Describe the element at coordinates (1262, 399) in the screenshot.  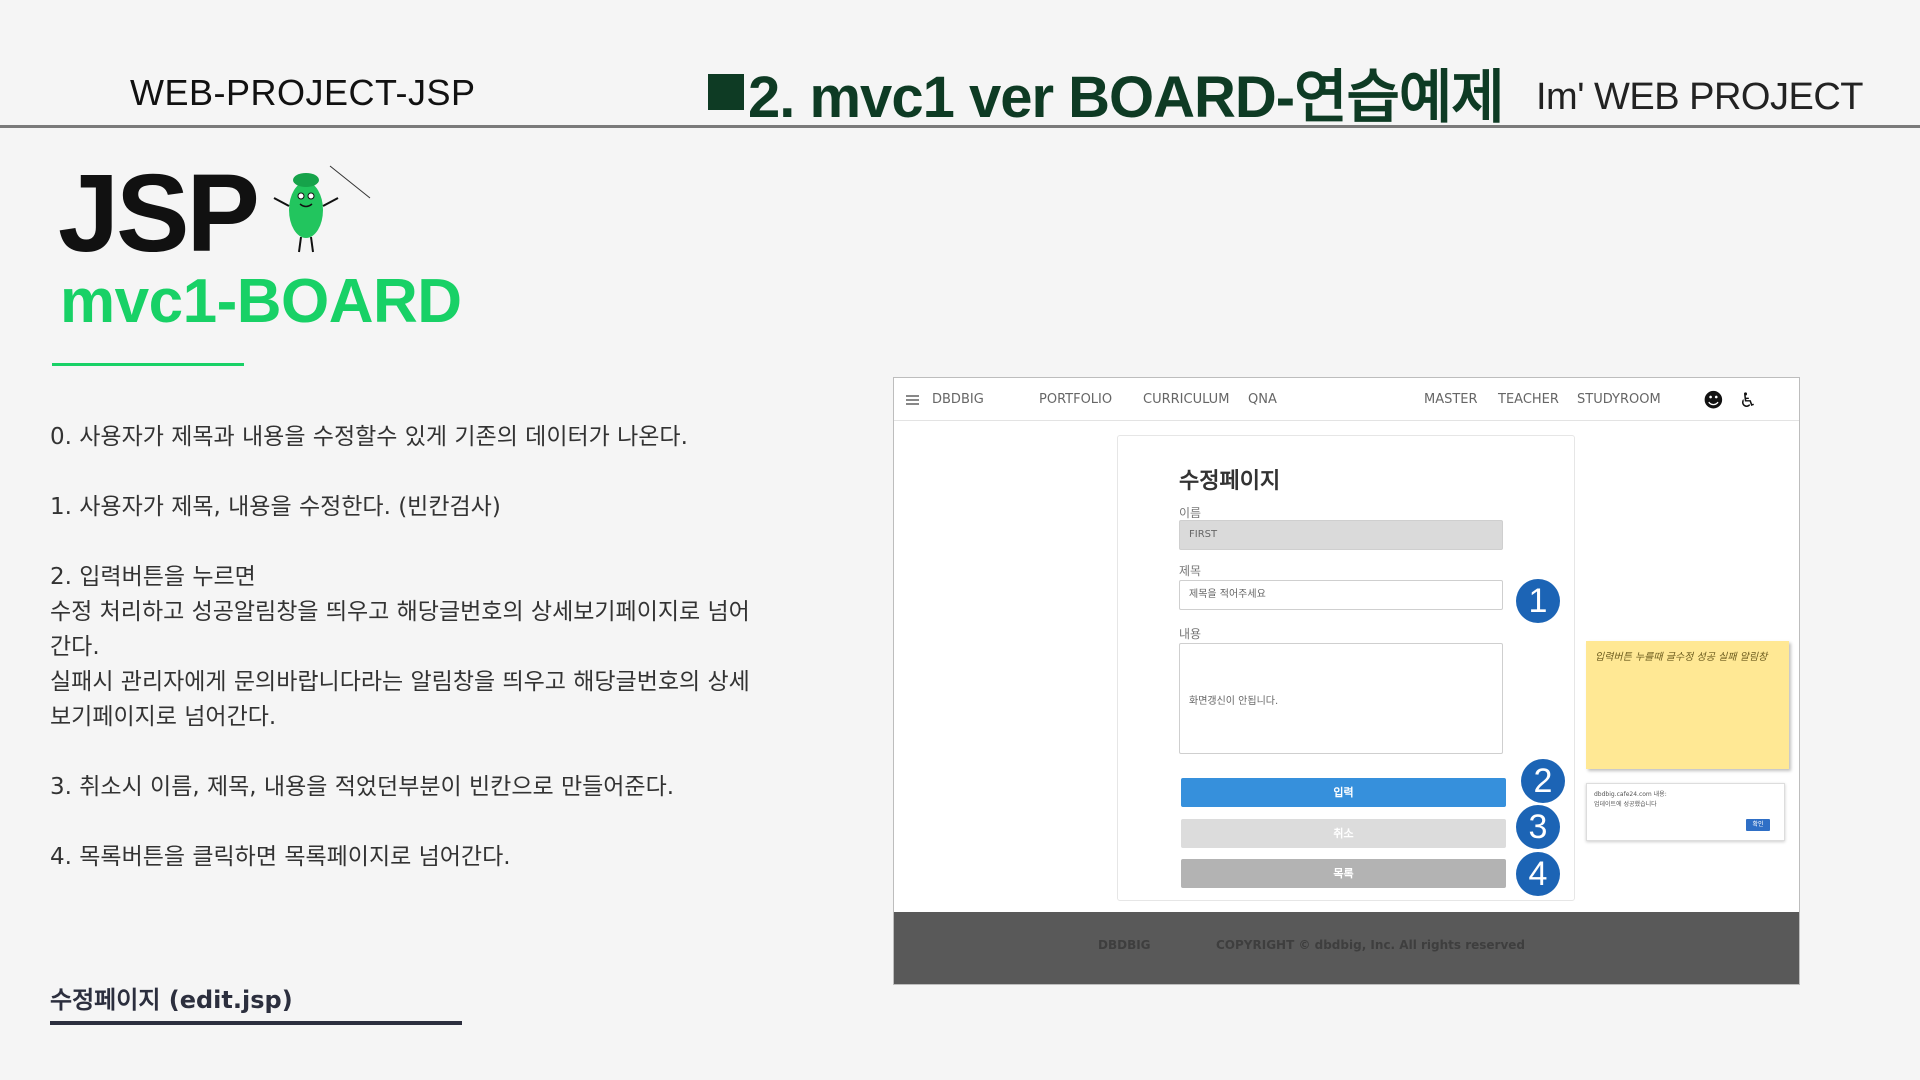
I see `nav-item-qna: QNA` at that location.